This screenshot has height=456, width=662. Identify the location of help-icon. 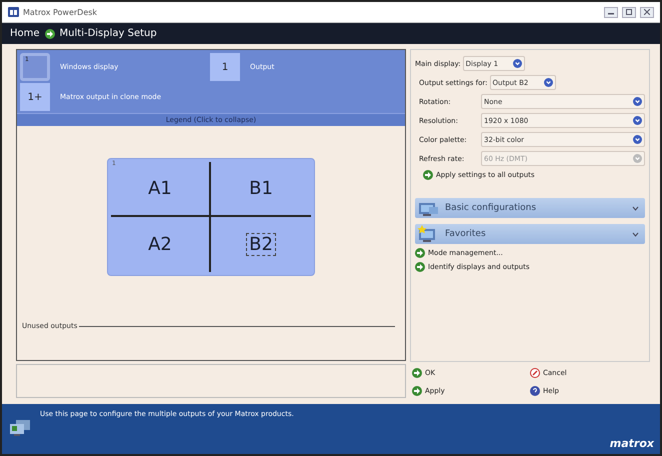
(535, 391).